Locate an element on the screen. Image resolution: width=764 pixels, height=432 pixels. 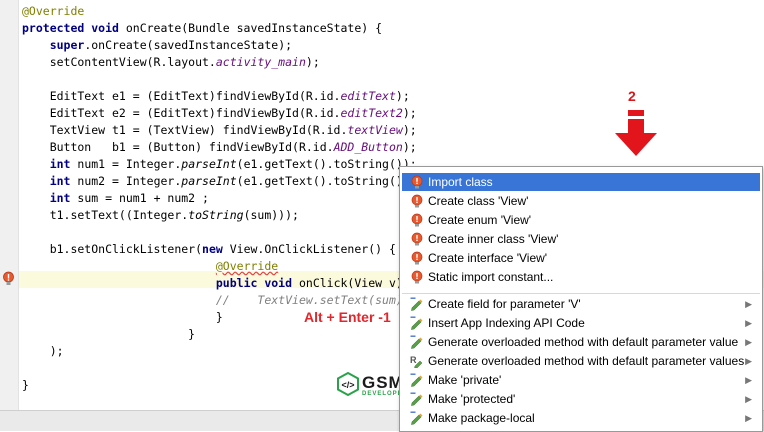
code-line: public void onClick(View v) { is located at coordinates (219, 283).